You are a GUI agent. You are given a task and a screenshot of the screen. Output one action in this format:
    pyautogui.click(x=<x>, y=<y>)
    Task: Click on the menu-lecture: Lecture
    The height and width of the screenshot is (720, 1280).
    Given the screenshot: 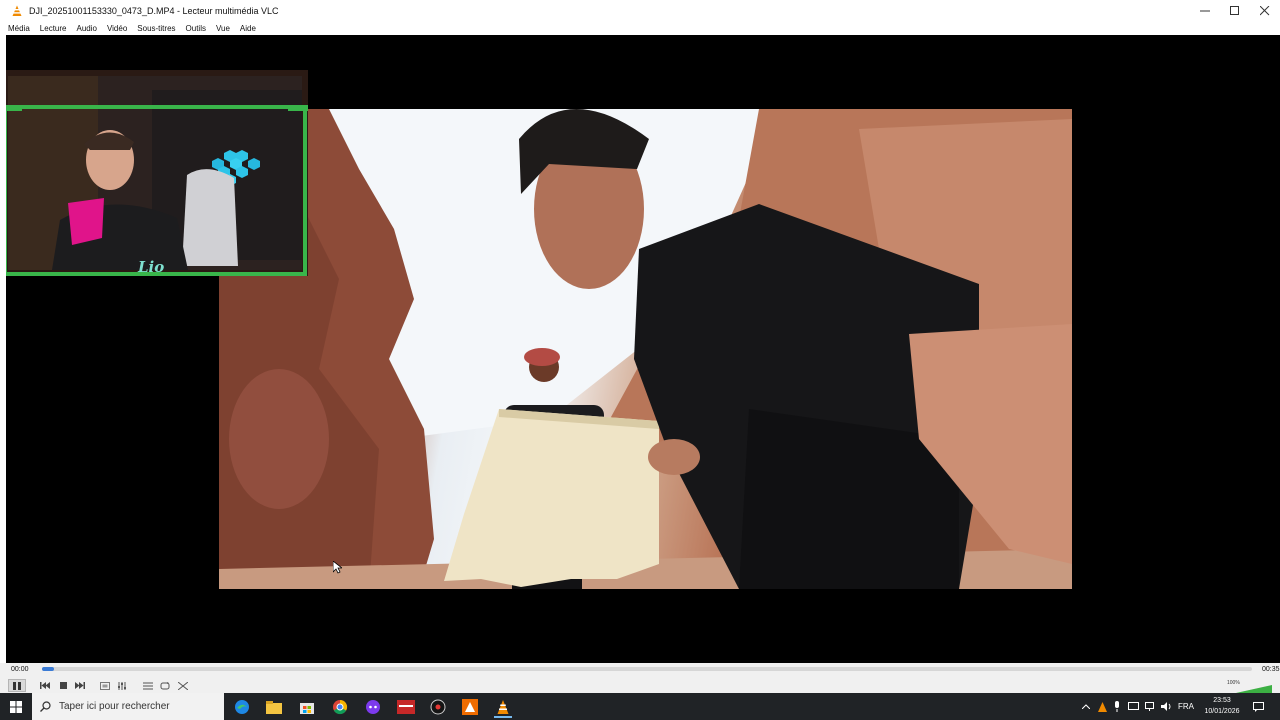 What is the action you would take?
    pyautogui.click(x=53, y=28)
    